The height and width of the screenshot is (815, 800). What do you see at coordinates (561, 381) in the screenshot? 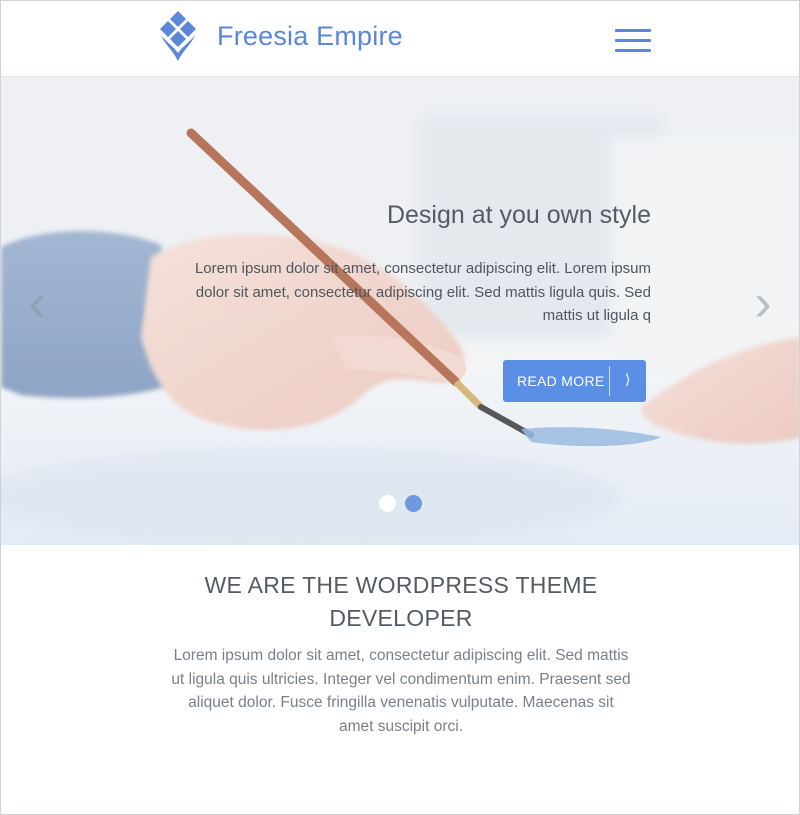
I see `read-more-label: READ MORE` at bounding box center [561, 381].